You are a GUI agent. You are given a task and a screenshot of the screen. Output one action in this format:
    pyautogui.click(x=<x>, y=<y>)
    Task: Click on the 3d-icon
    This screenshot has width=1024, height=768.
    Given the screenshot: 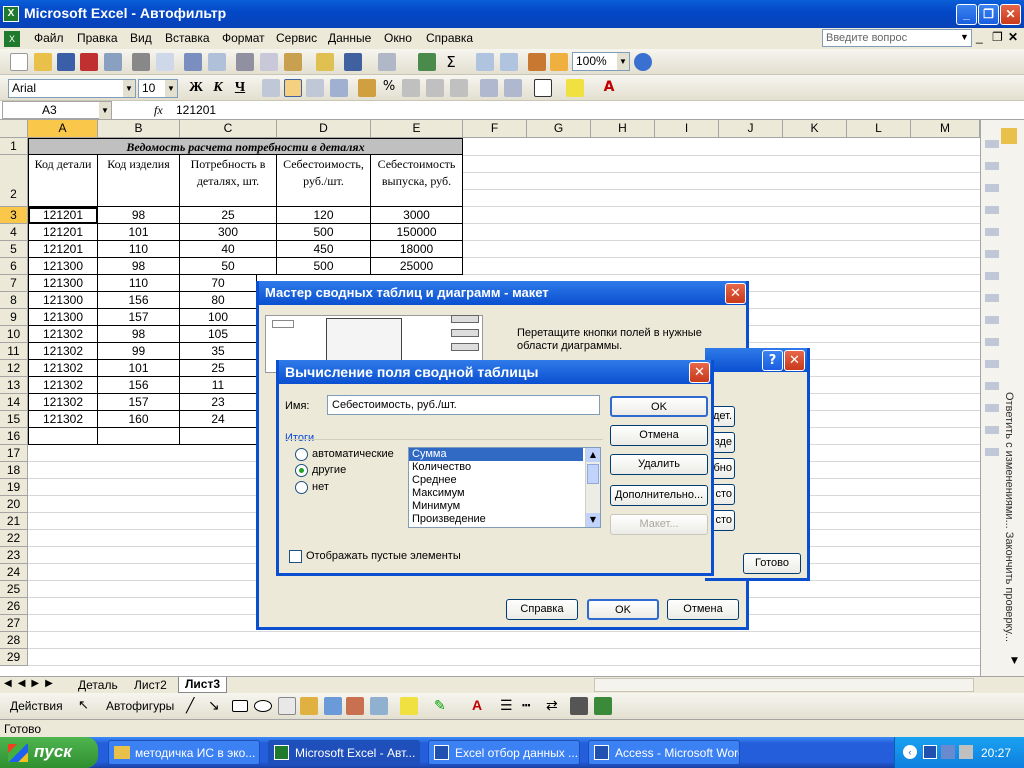 What is the action you would take?
    pyautogui.click(x=603, y=706)
    